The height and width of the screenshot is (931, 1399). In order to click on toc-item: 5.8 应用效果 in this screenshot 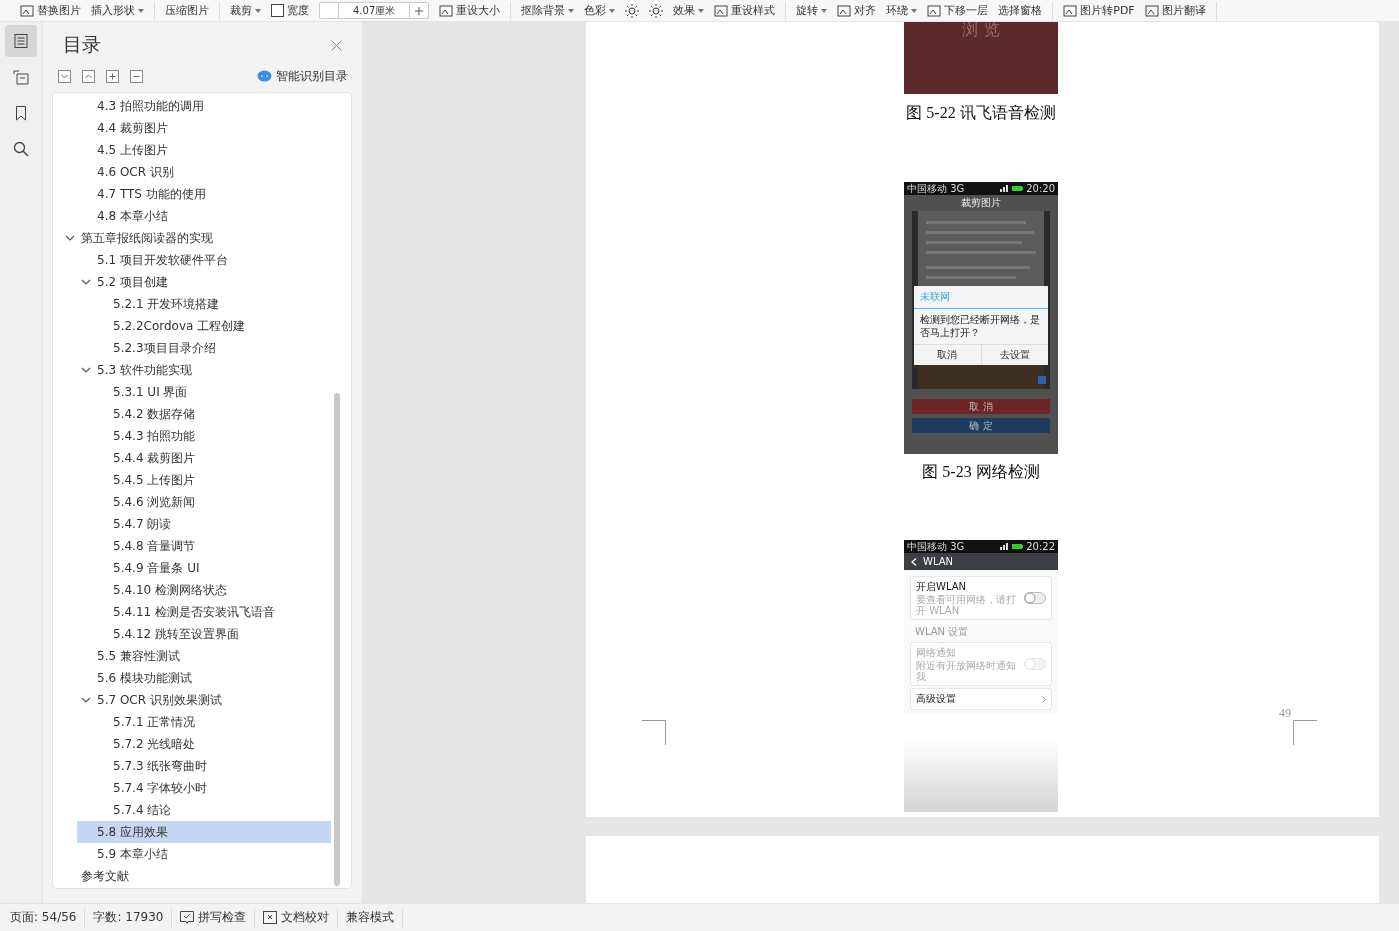, I will do `click(204, 832)`.